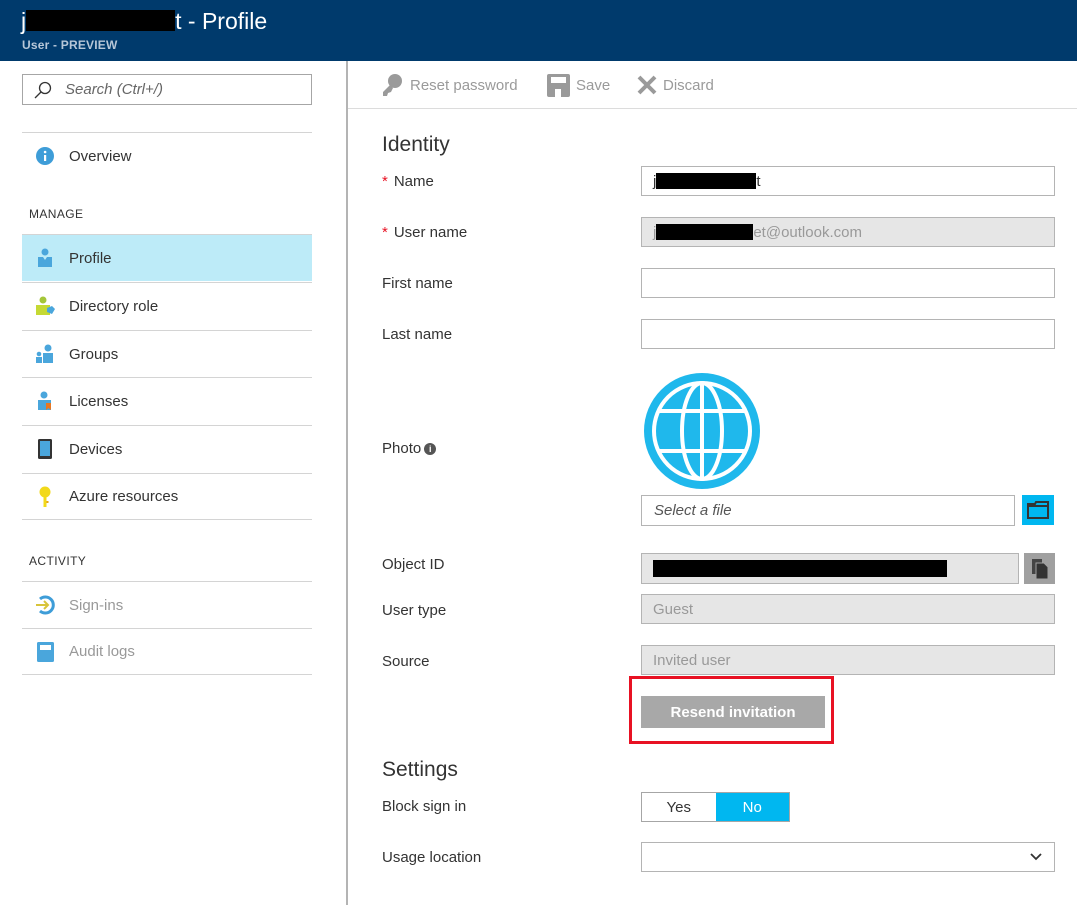 This screenshot has width=1077, height=905. I want to click on object-id-input, so click(830, 568).